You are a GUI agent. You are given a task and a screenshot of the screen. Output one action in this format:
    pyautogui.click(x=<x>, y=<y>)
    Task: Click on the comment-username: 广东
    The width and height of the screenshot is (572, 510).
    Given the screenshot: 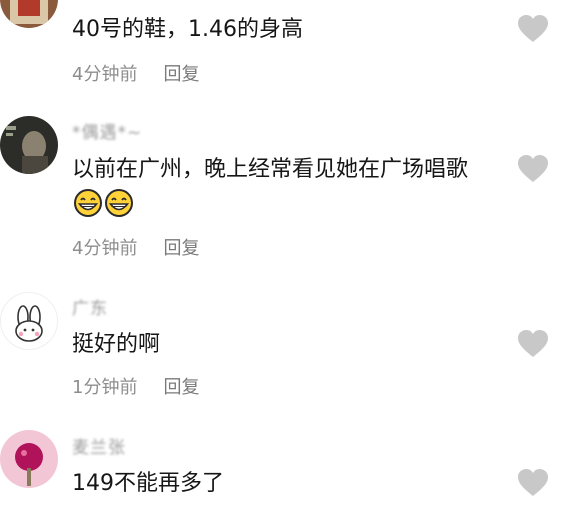 What is the action you would take?
    pyautogui.click(x=90, y=306)
    